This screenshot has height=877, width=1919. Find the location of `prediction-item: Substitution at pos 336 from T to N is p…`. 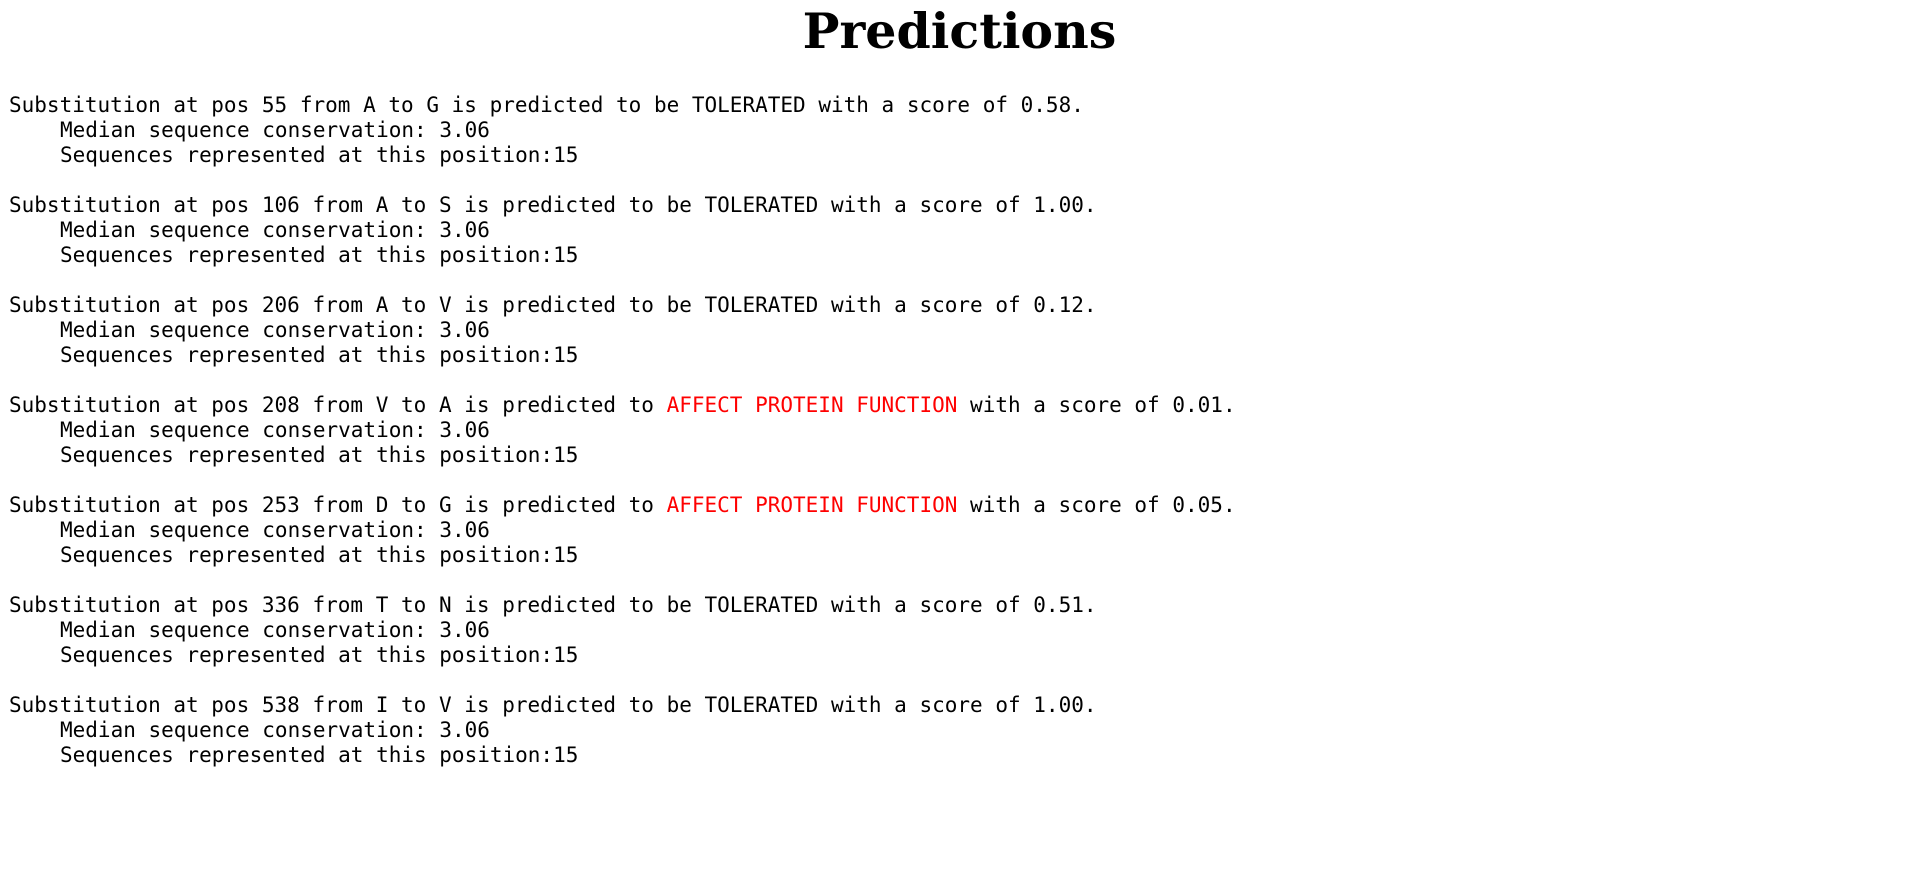

prediction-item: Substitution at pos 336 from T to N is p… is located at coordinates (622, 630).